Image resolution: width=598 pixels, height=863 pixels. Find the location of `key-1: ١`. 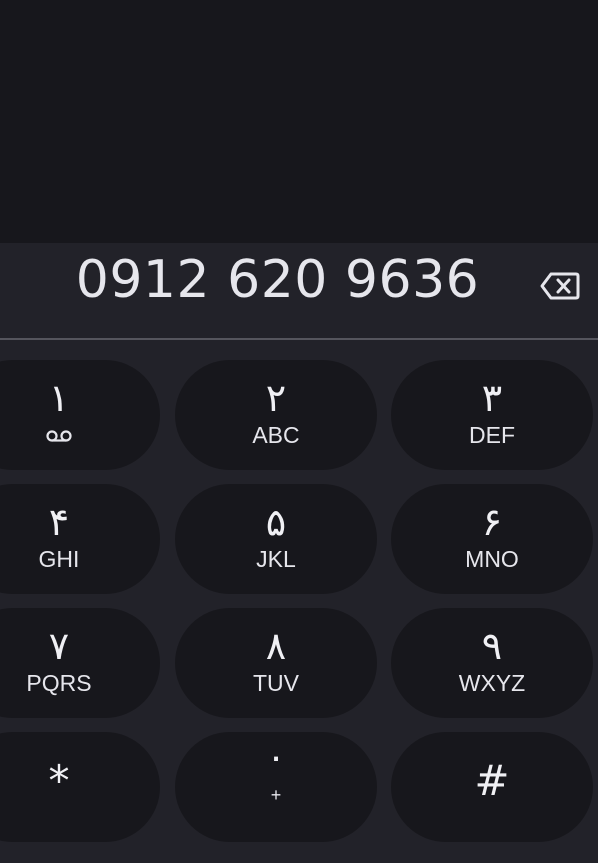

key-1: ١ is located at coordinates (80, 415).